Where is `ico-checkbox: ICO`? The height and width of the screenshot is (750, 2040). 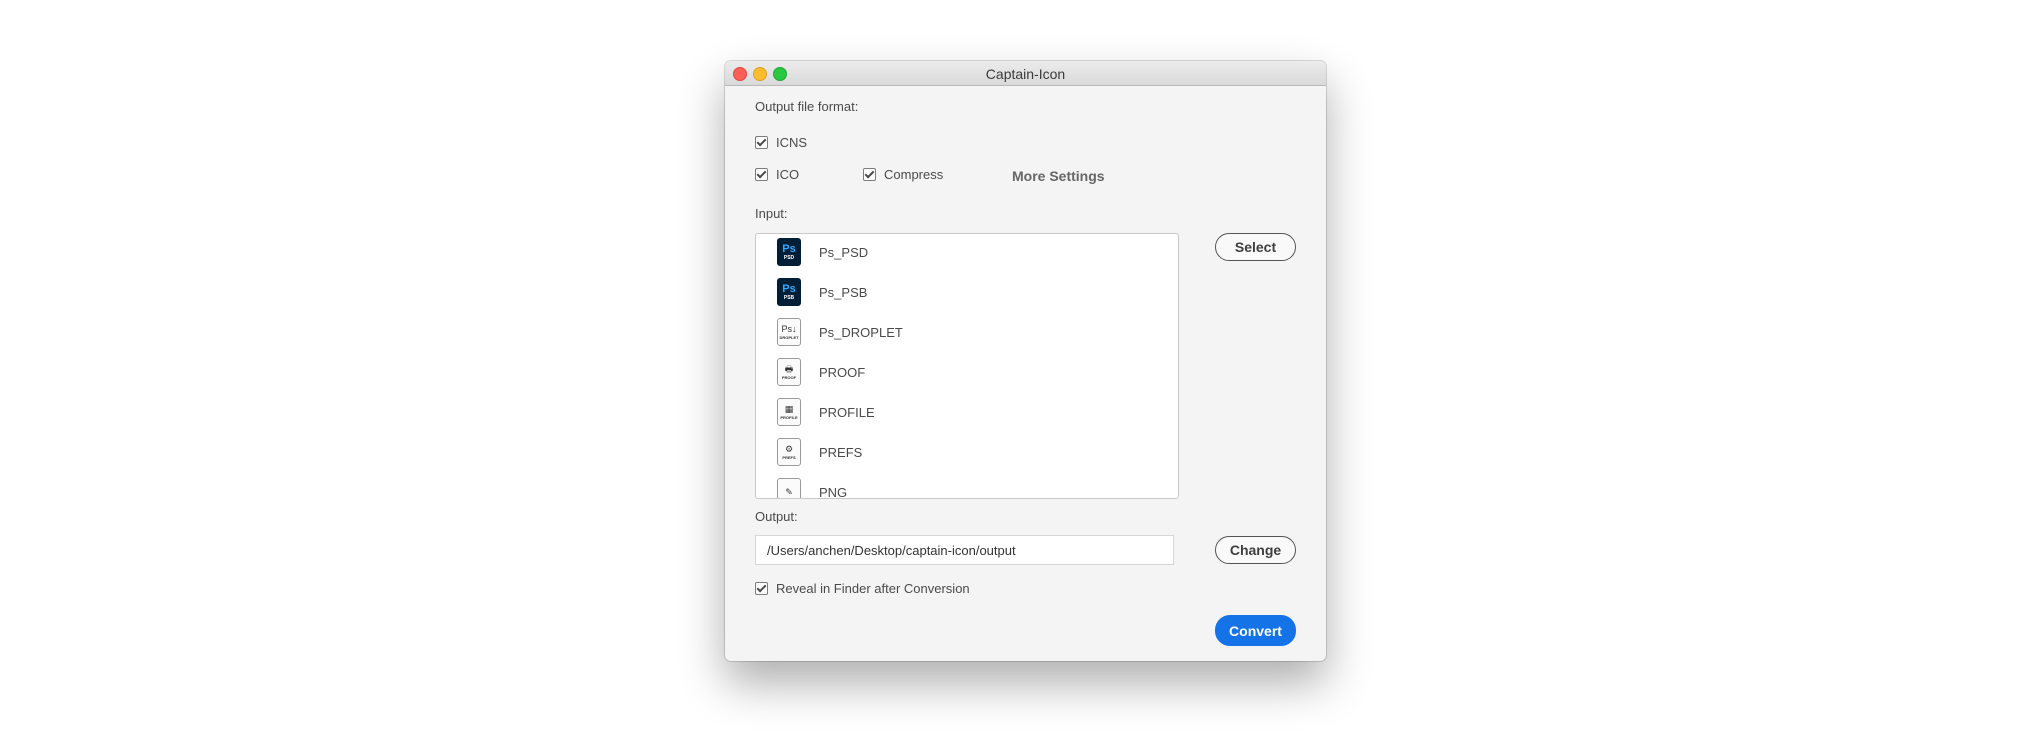 ico-checkbox: ICO is located at coordinates (777, 174).